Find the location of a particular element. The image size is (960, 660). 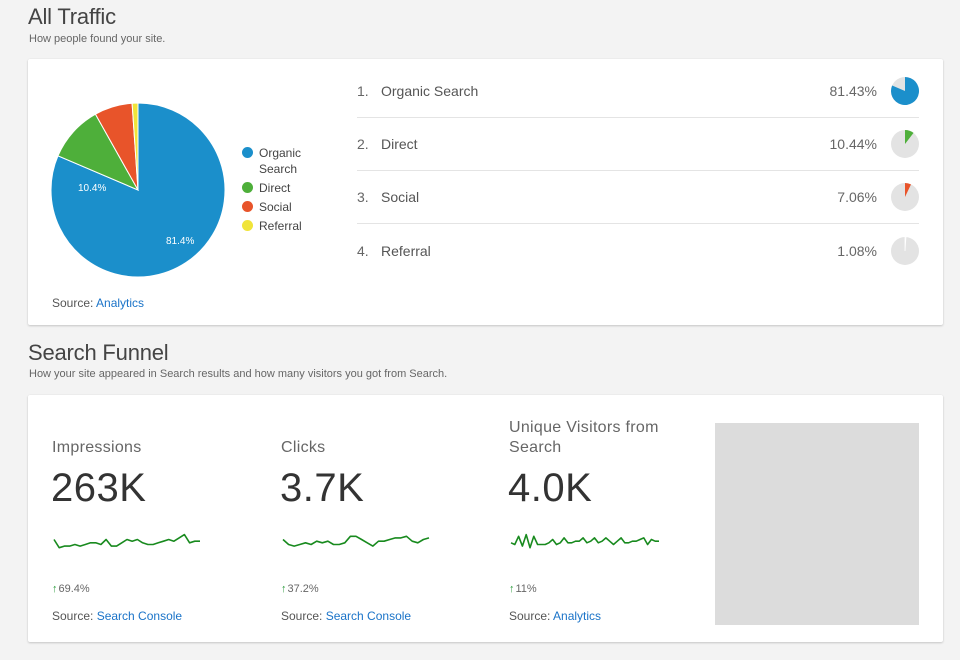

channel-rank: 3. is located at coordinates (363, 197).